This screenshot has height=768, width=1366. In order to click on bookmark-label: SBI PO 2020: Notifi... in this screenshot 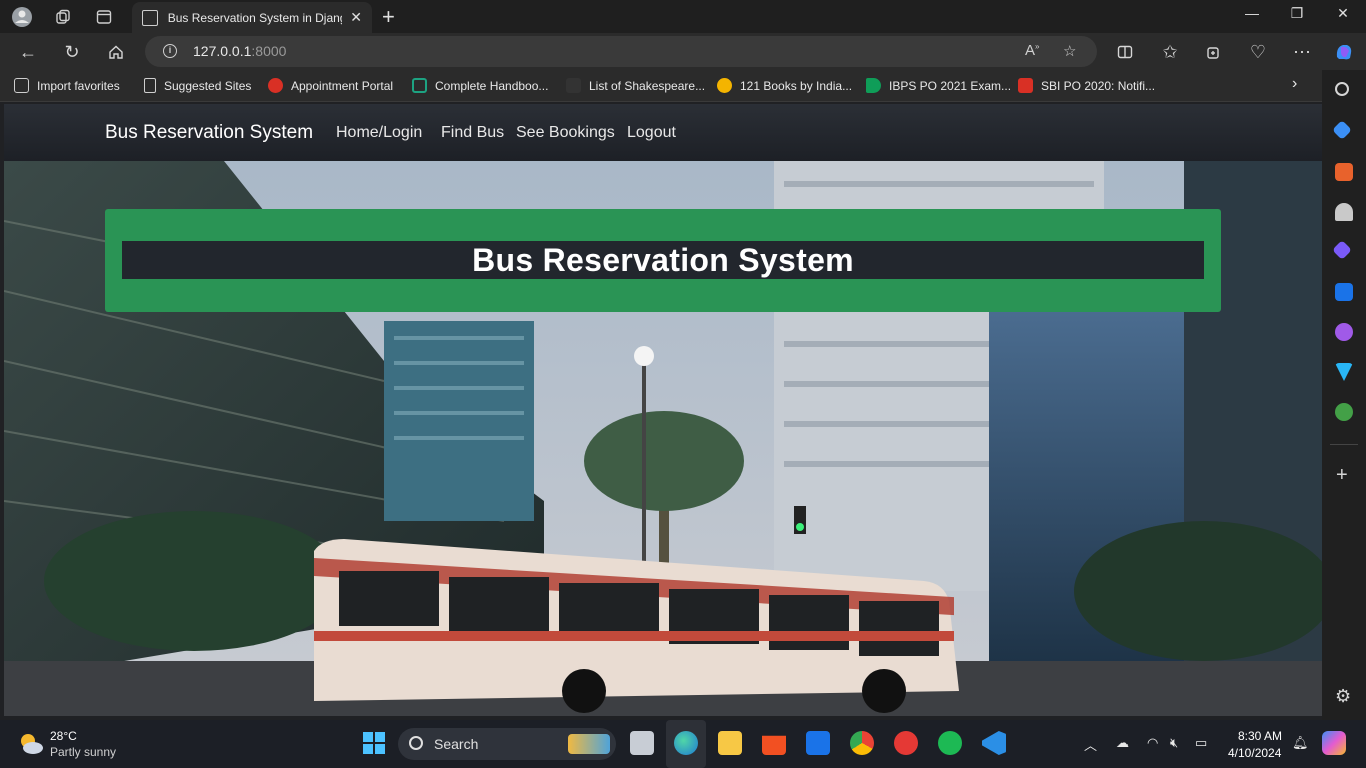, I will do `click(1098, 85)`.